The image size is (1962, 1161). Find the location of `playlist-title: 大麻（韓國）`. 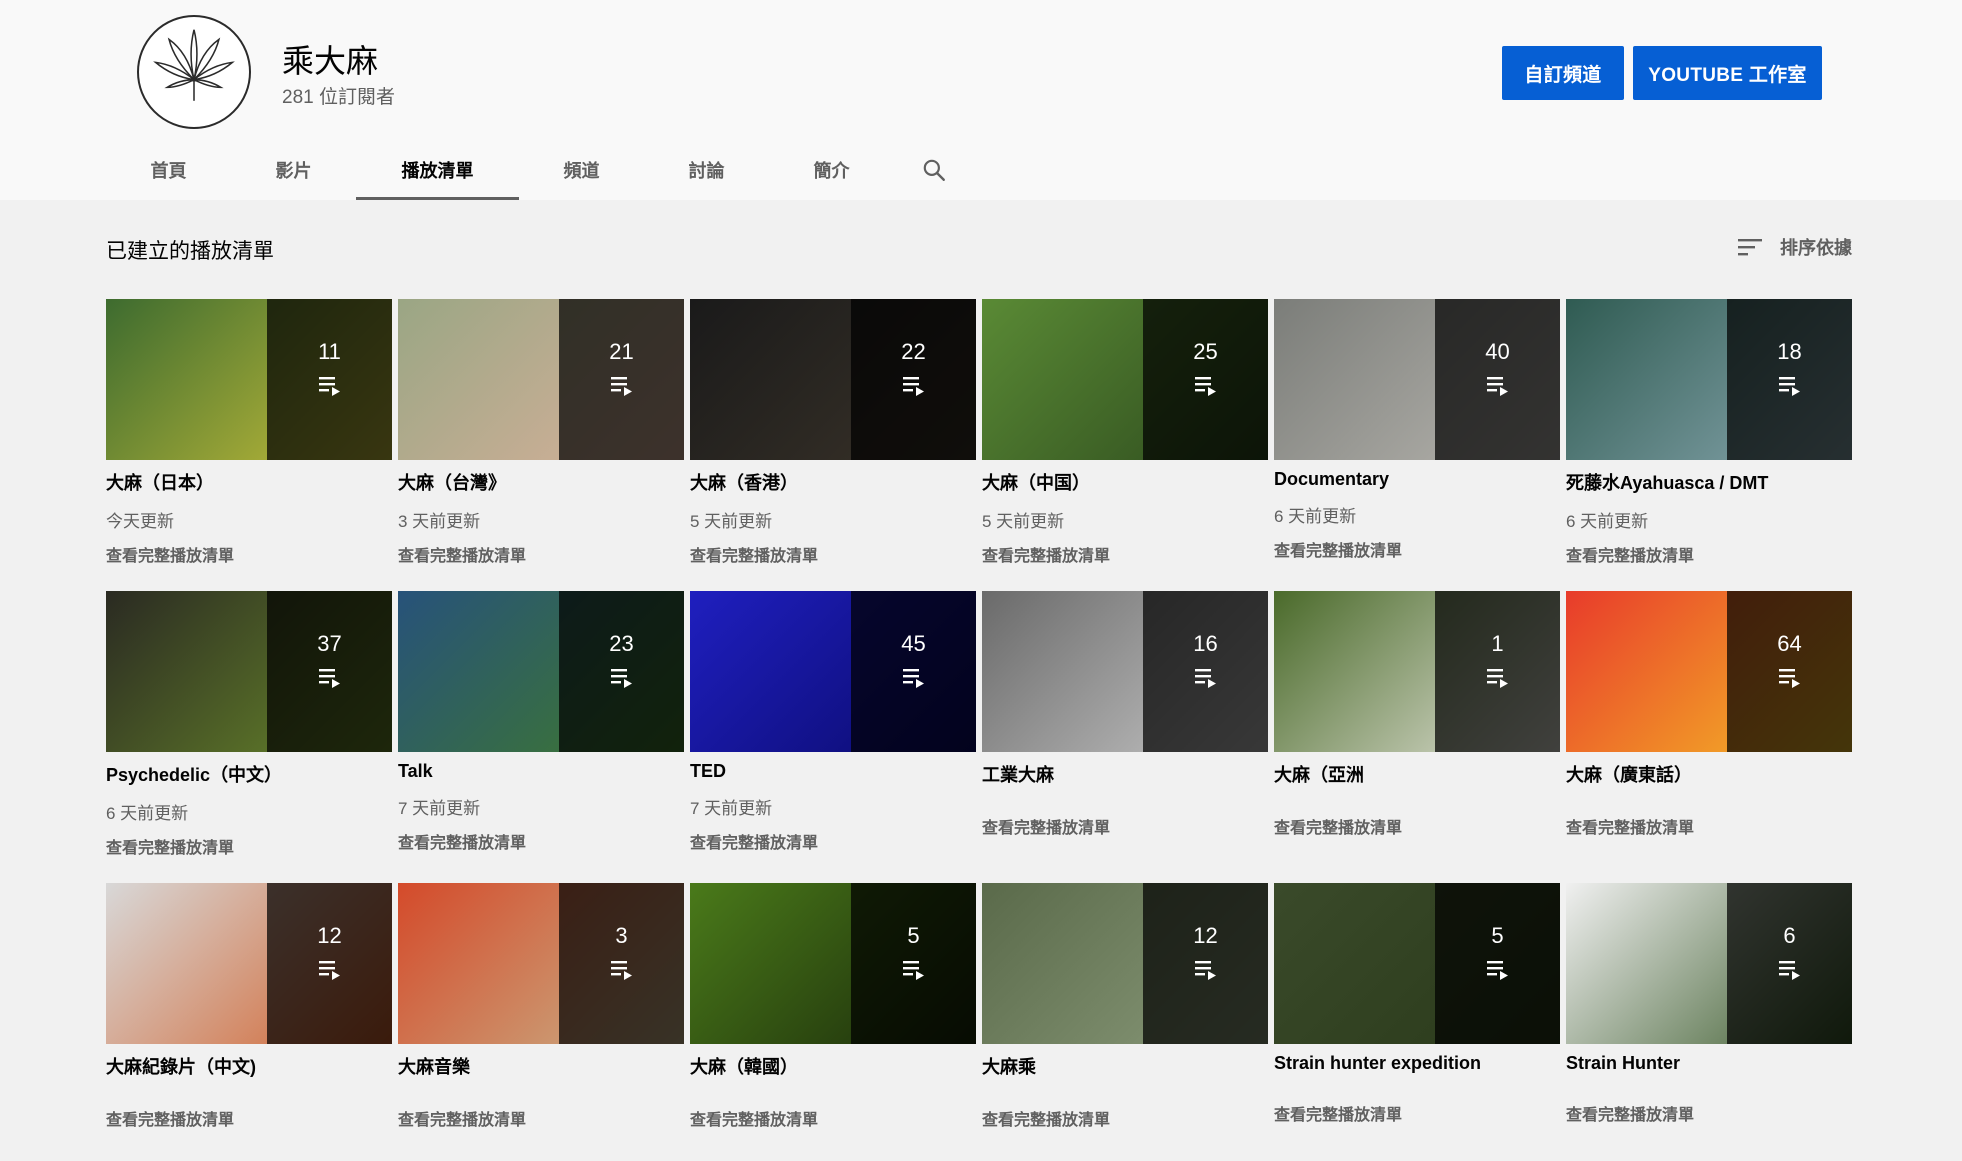

playlist-title: 大麻（韓國） is located at coordinates (833, 1066).